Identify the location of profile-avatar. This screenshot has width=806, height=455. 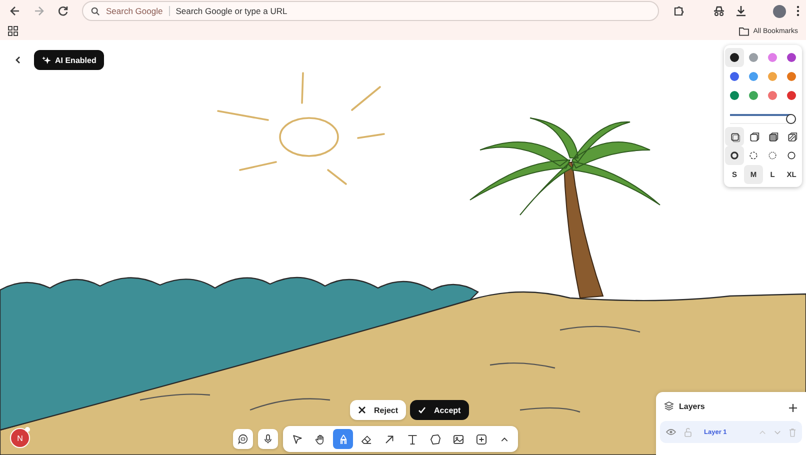
(779, 11).